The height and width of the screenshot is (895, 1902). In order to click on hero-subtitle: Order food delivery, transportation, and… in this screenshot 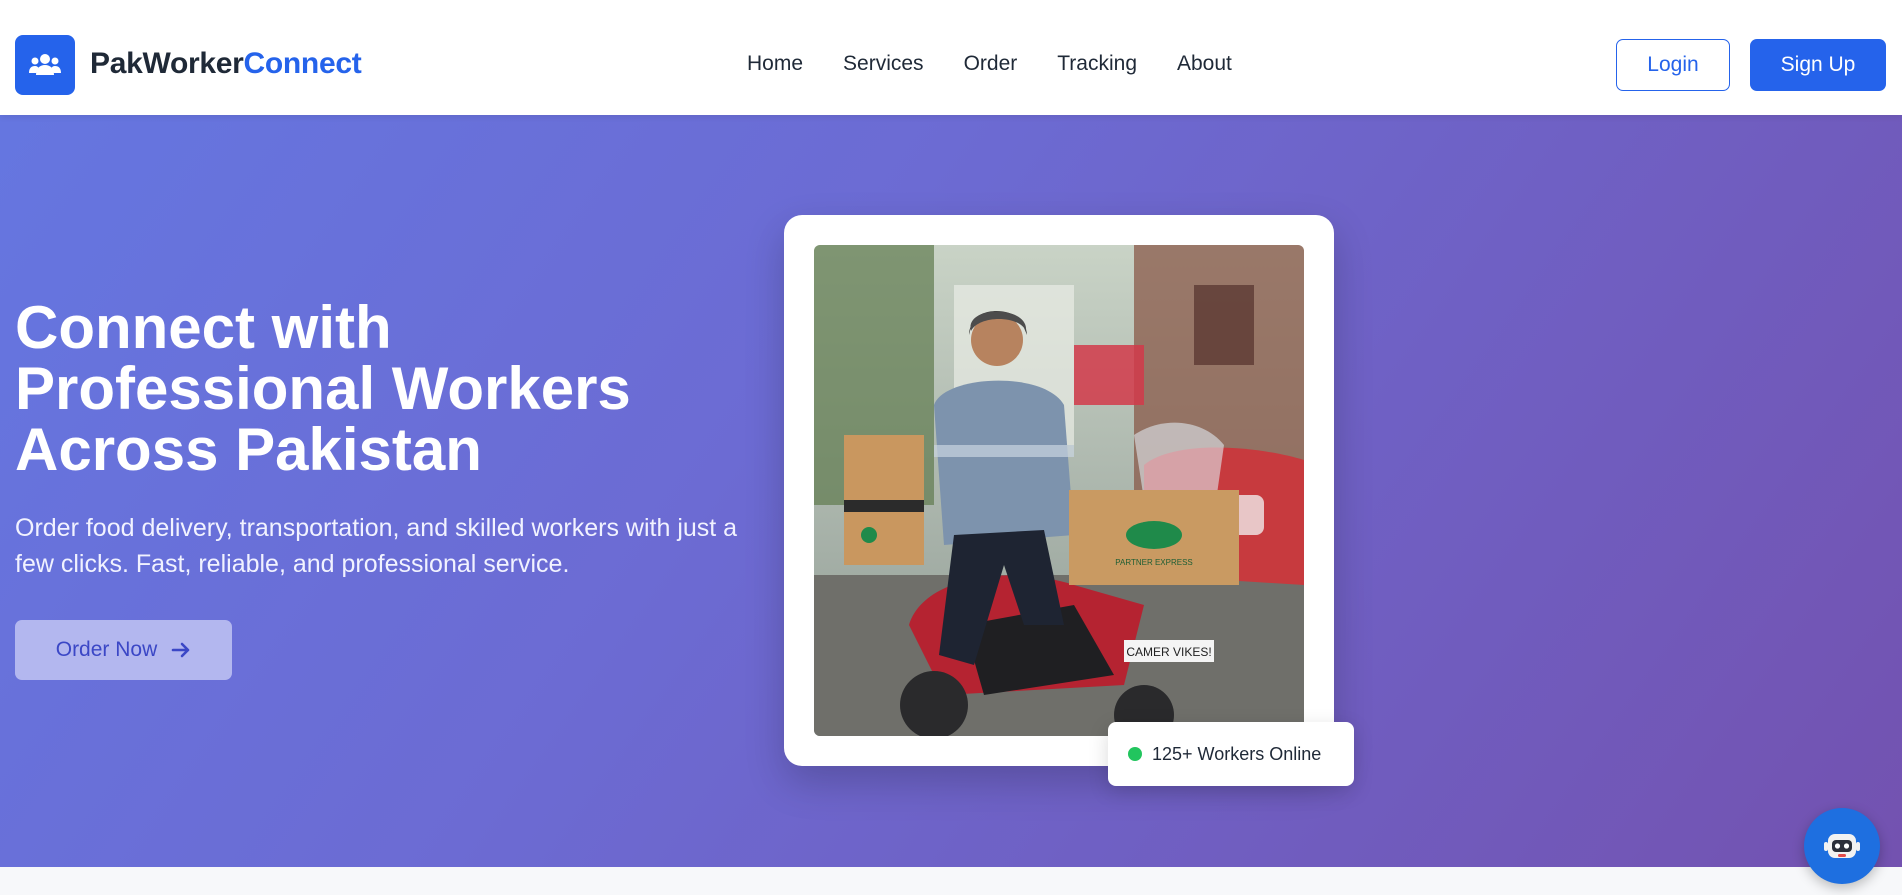, I will do `click(376, 546)`.